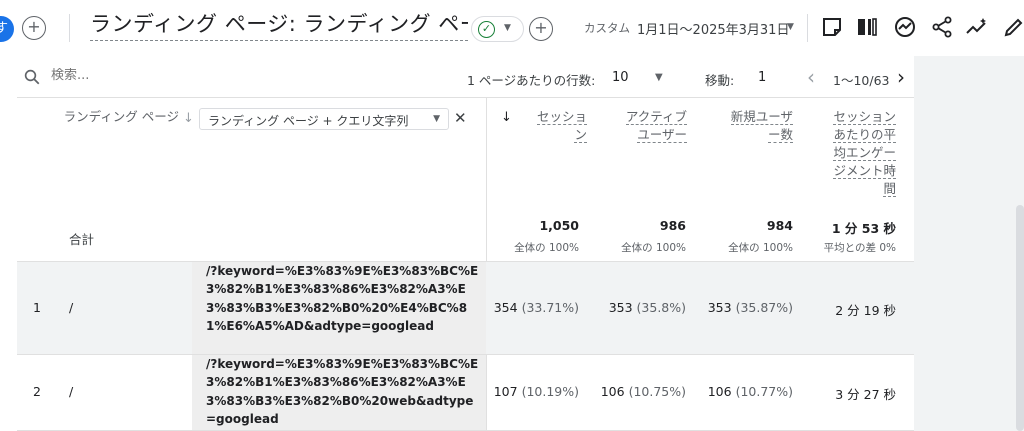 The height and width of the screenshot is (431, 1024). What do you see at coordinates (779, 225) in the screenshot?
I see `total-value: 984` at bounding box center [779, 225].